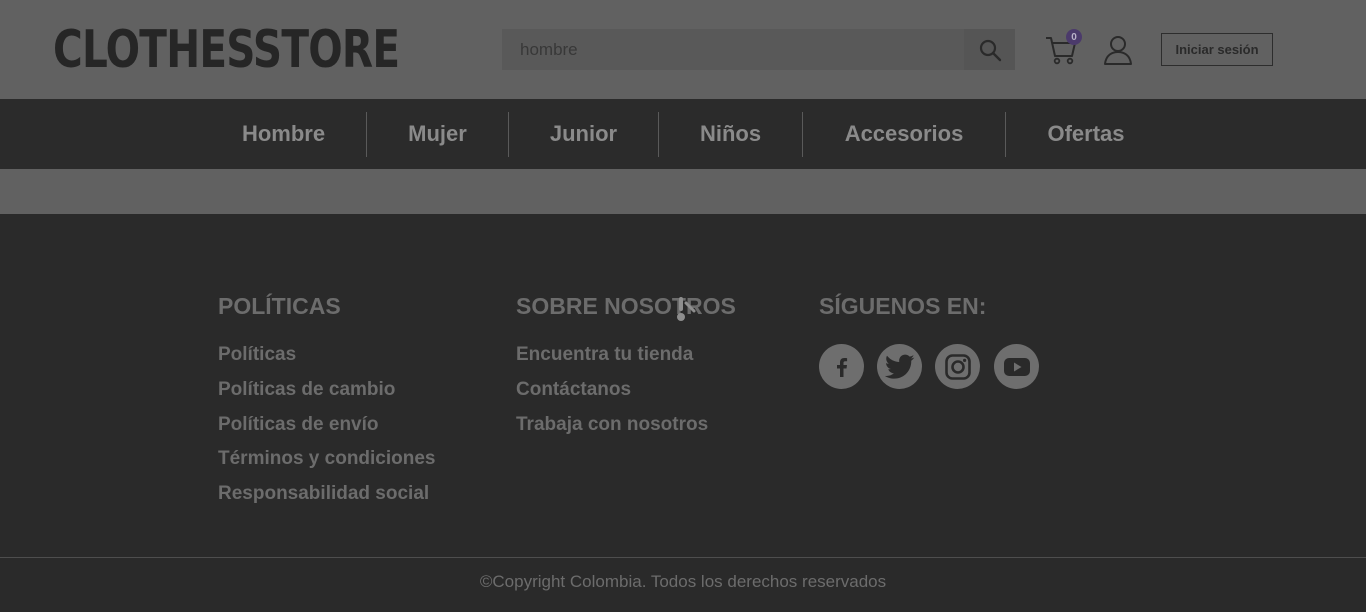  I want to click on nav-item-ofertas: Ofertas, so click(1086, 134).